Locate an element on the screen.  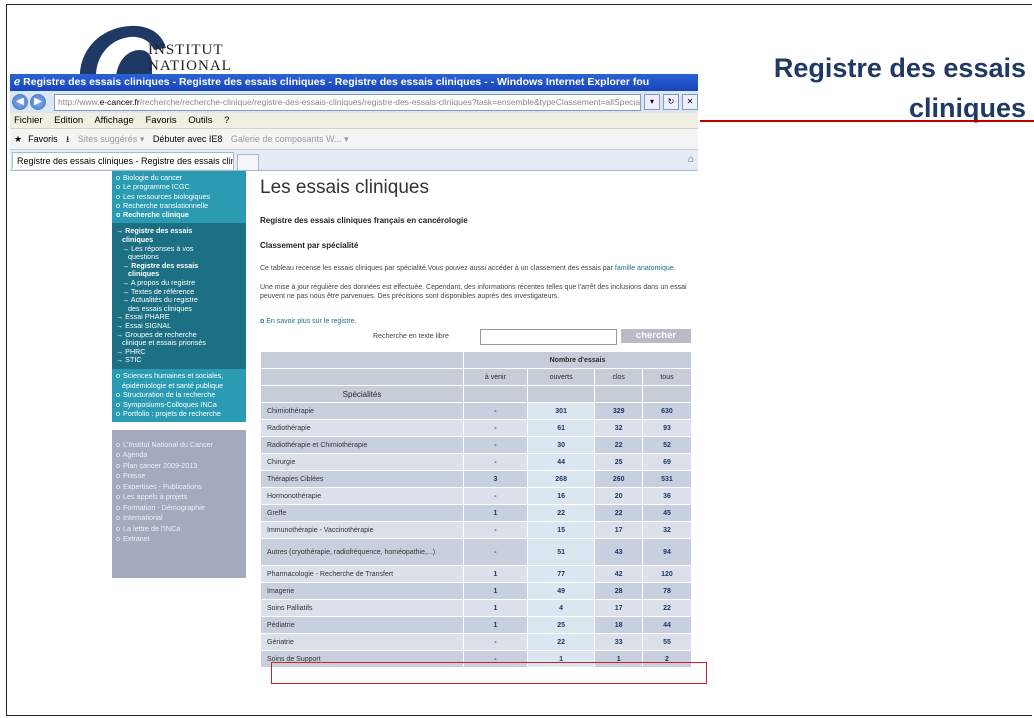
sidebar-item: o Structuration de la recherche is located at coordinates (179, 395).